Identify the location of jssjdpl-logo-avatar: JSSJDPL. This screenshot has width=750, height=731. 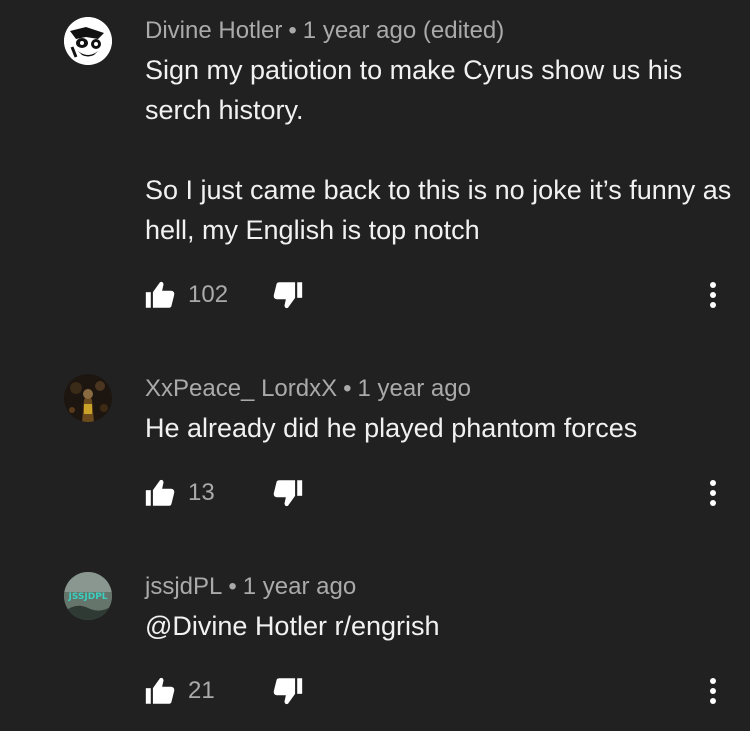
(88, 596).